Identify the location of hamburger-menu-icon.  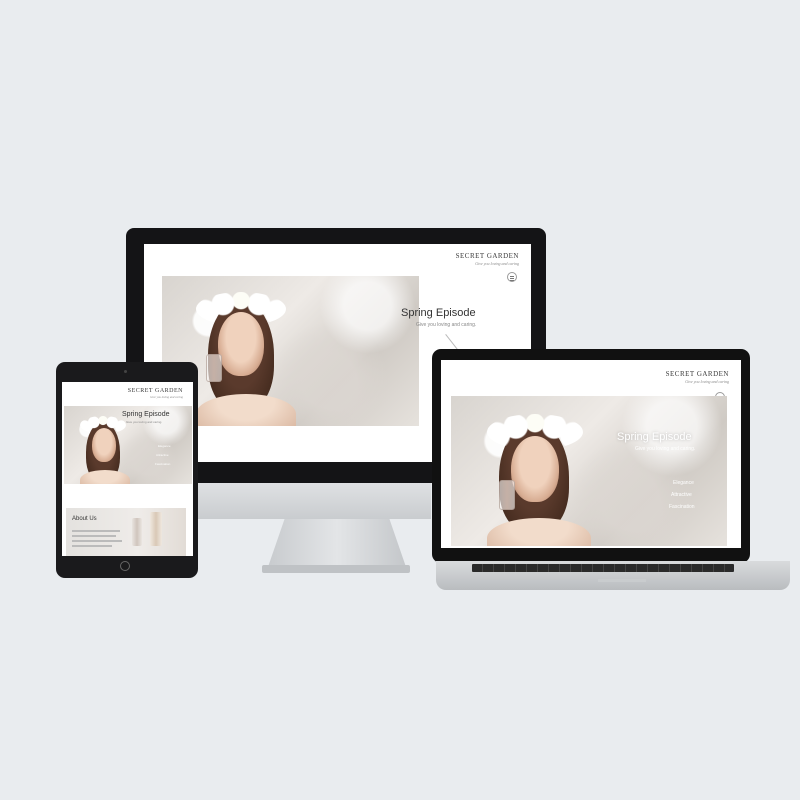
(512, 277).